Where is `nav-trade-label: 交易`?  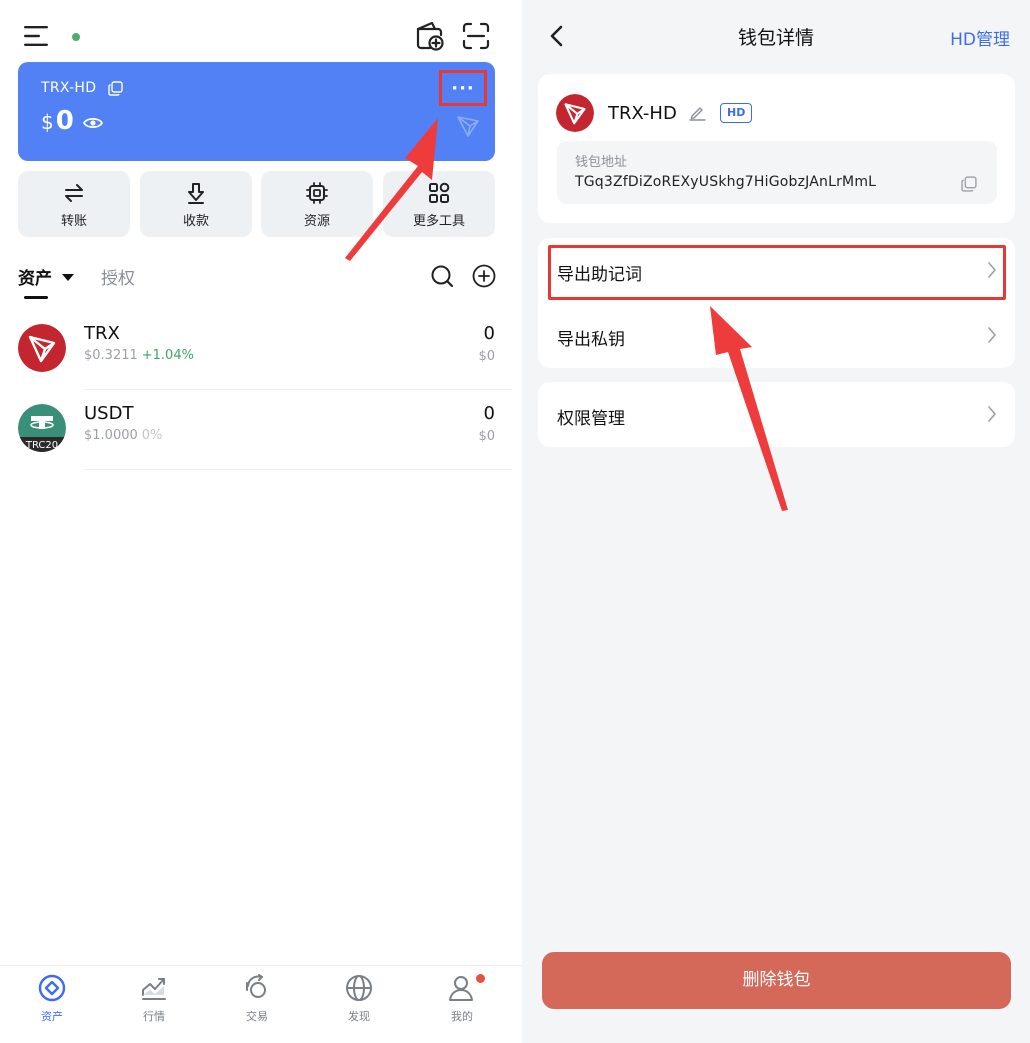
nav-trade-label: 交易 is located at coordinates (257, 1016).